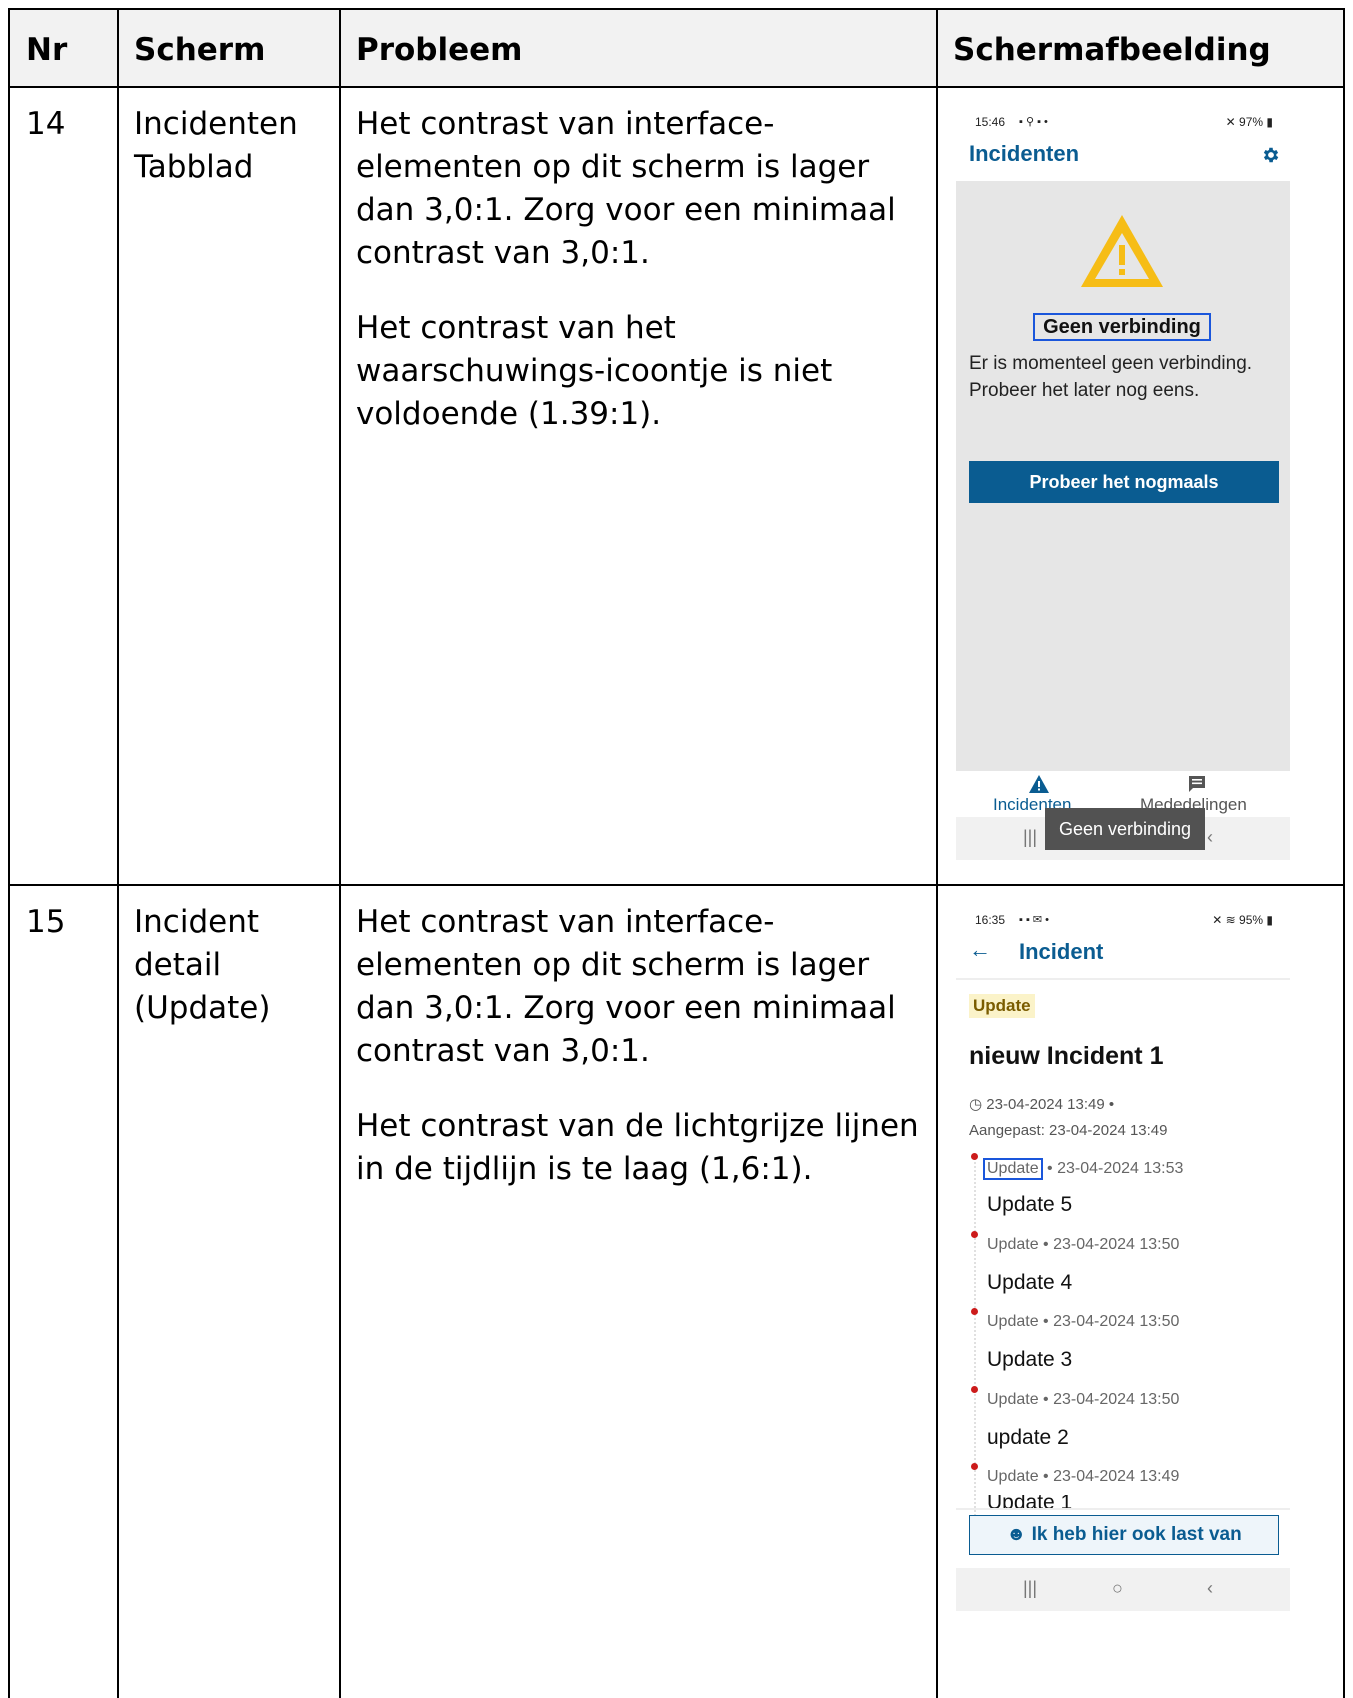 This screenshot has width=1353, height=1698. I want to click on timeline-title: Update 1, so click(1030, 1502).